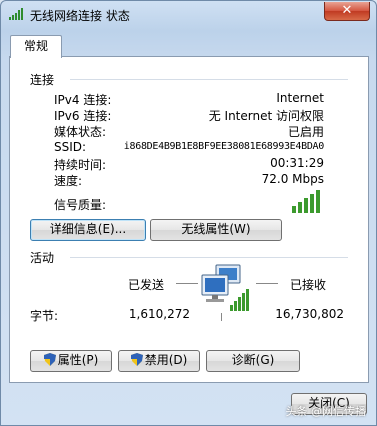  I want to click on tab-general: 常规, so click(36, 46).